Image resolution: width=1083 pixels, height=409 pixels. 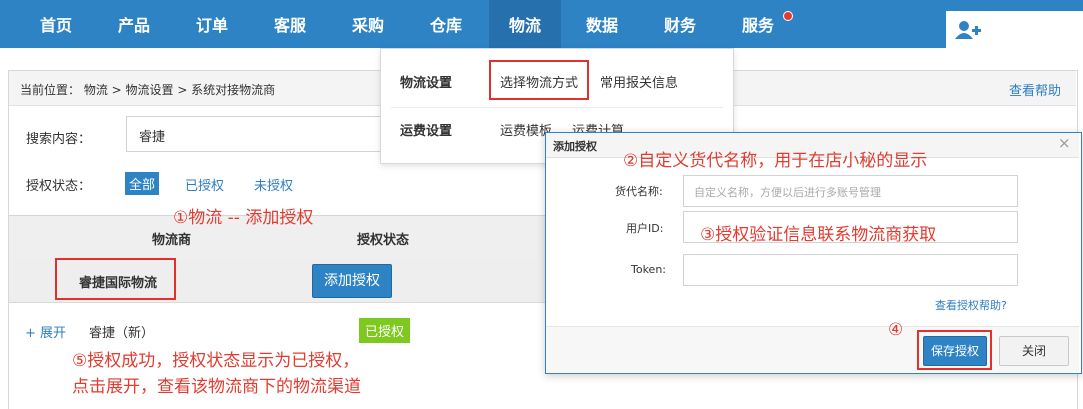 I want to click on notification-dot, so click(x=788, y=16).